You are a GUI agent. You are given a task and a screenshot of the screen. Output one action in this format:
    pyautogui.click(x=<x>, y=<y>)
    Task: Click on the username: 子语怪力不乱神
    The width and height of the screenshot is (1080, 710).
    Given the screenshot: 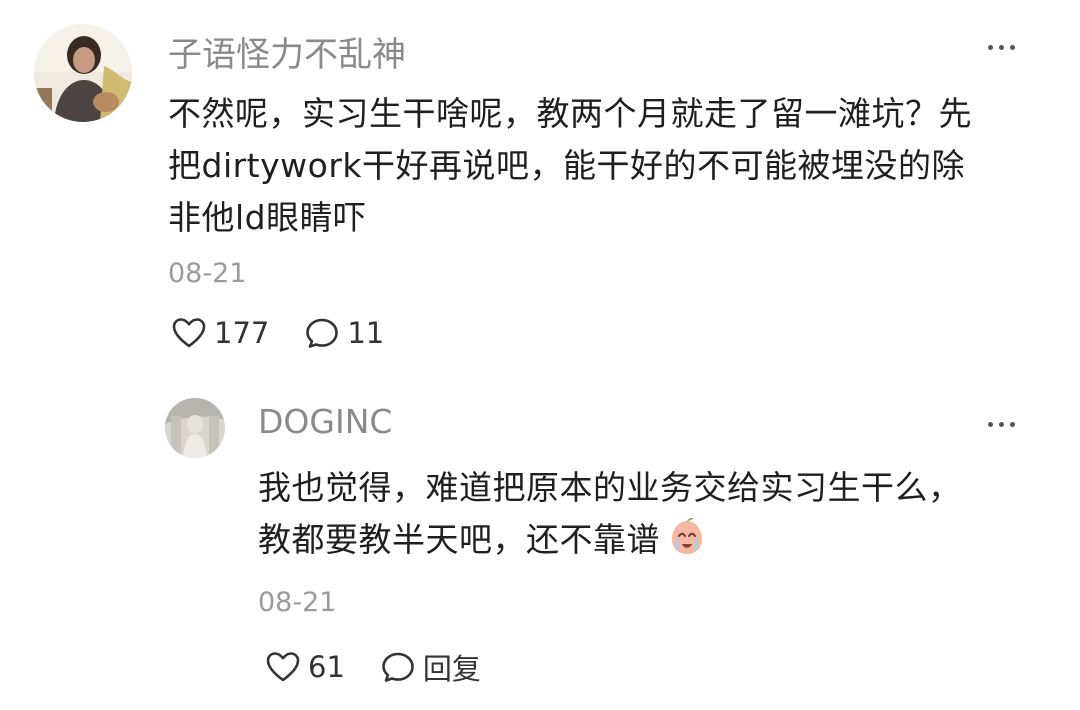 What is the action you would take?
    pyautogui.click(x=287, y=51)
    